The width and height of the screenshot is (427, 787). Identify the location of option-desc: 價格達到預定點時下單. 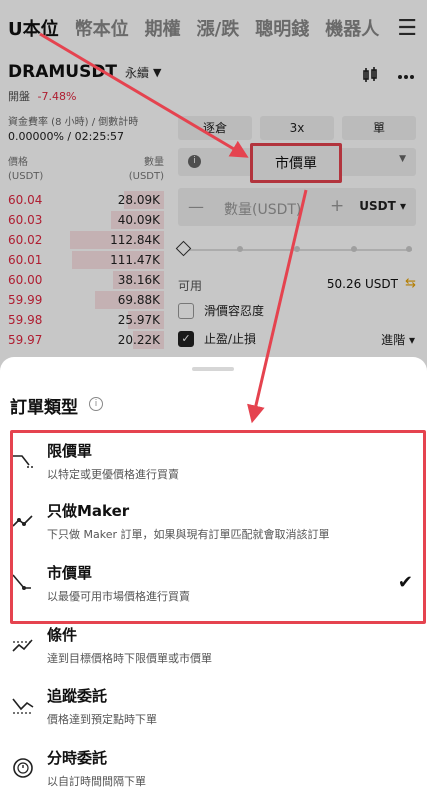
(102, 719).